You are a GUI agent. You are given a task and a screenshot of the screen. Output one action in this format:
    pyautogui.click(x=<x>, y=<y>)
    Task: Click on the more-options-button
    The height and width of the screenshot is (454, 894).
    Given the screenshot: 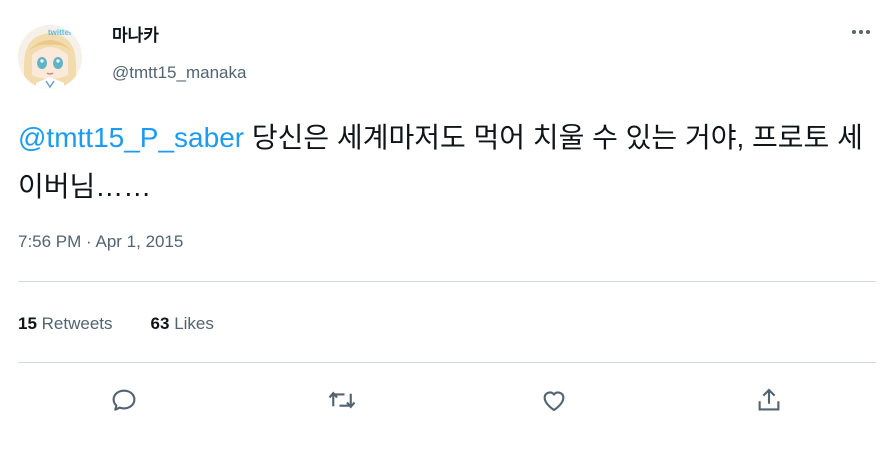 What is the action you would take?
    pyautogui.click(x=861, y=32)
    